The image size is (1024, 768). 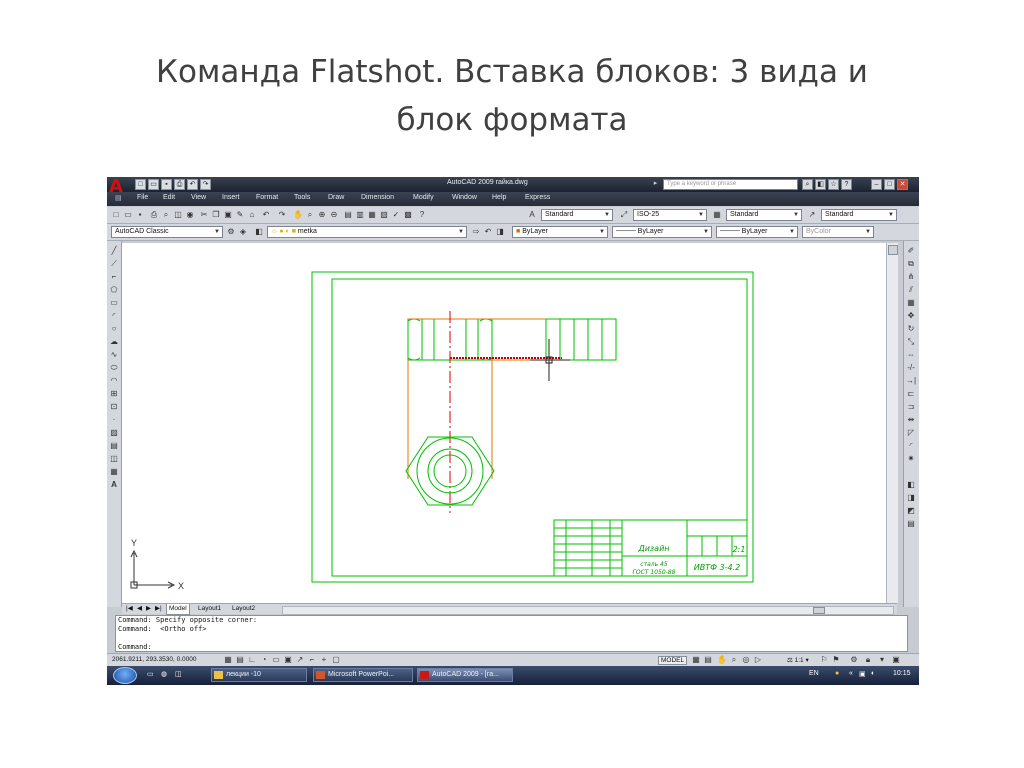 I want to click on open-file-icon: ▭, so click(x=153, y=184).